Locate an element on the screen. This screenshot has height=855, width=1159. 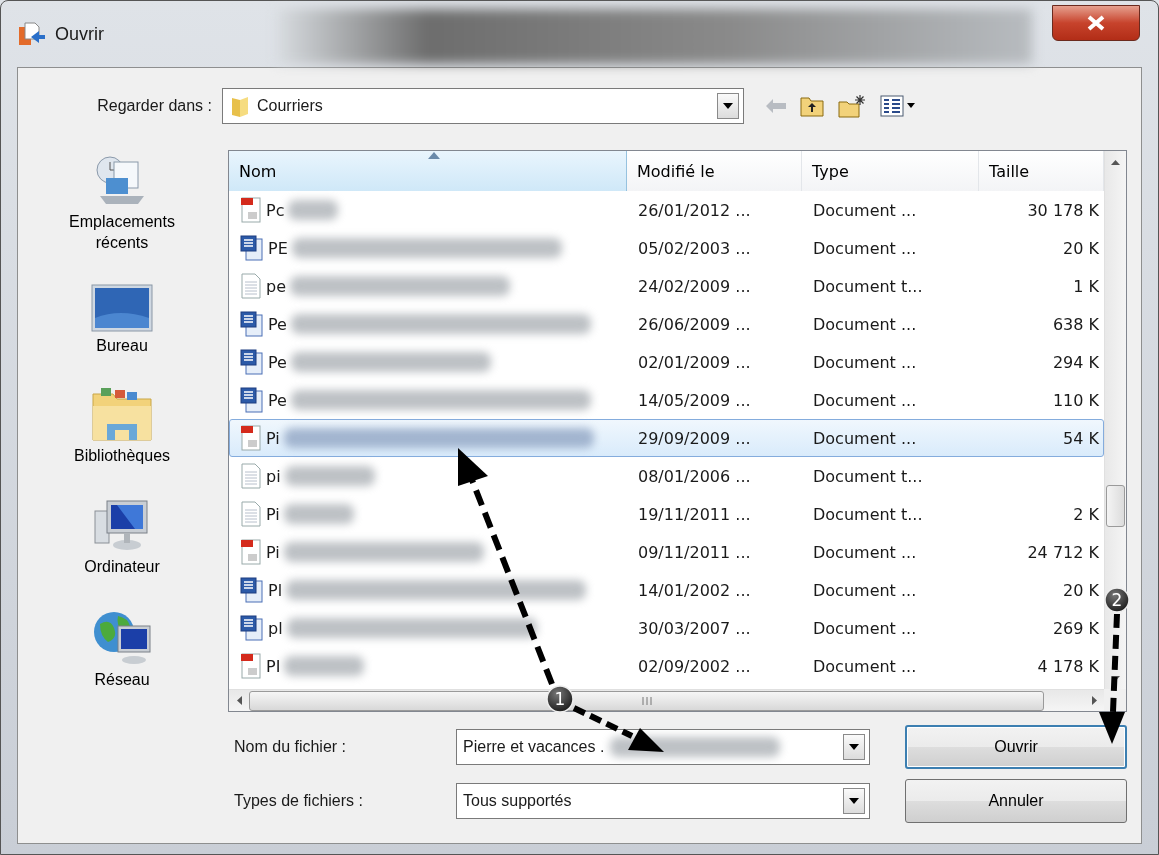
up-folder-icon is located at coordinates (812, 106).